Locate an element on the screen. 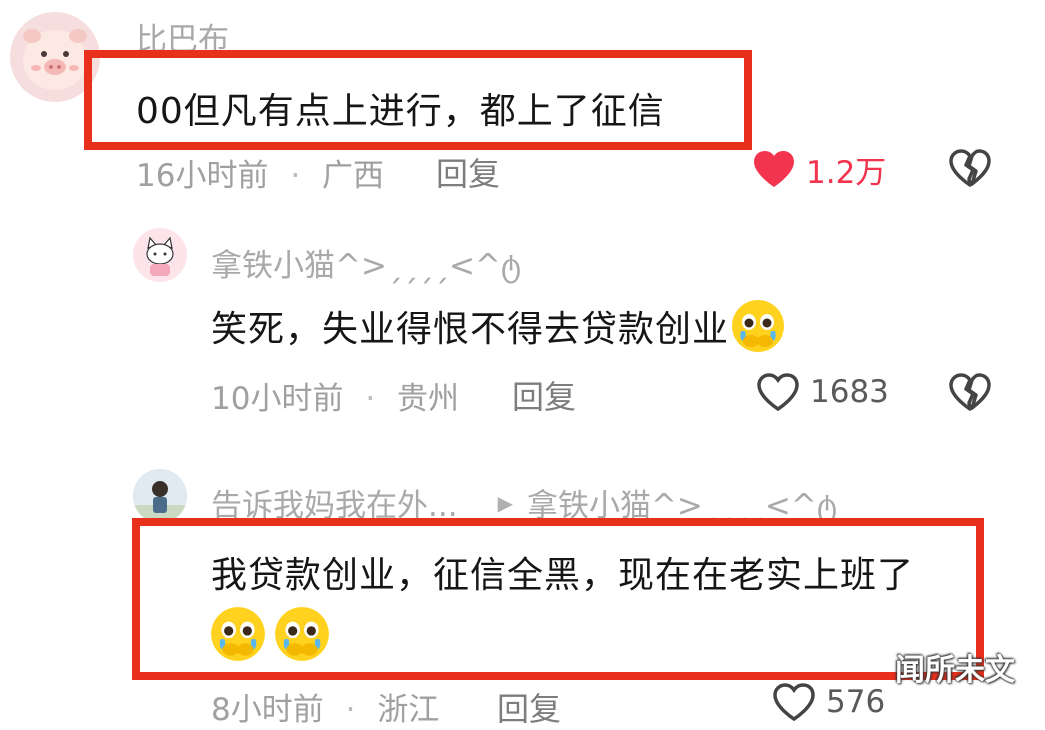  comment-meta: 8小时前 · 浙江 is located at coordinates (325, 706).